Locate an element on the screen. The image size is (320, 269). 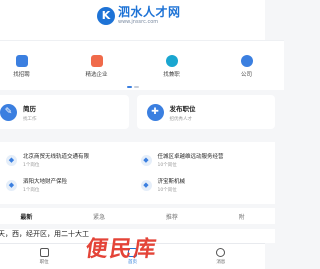
watermark: 便民库 is located at coordinates (121, 249).